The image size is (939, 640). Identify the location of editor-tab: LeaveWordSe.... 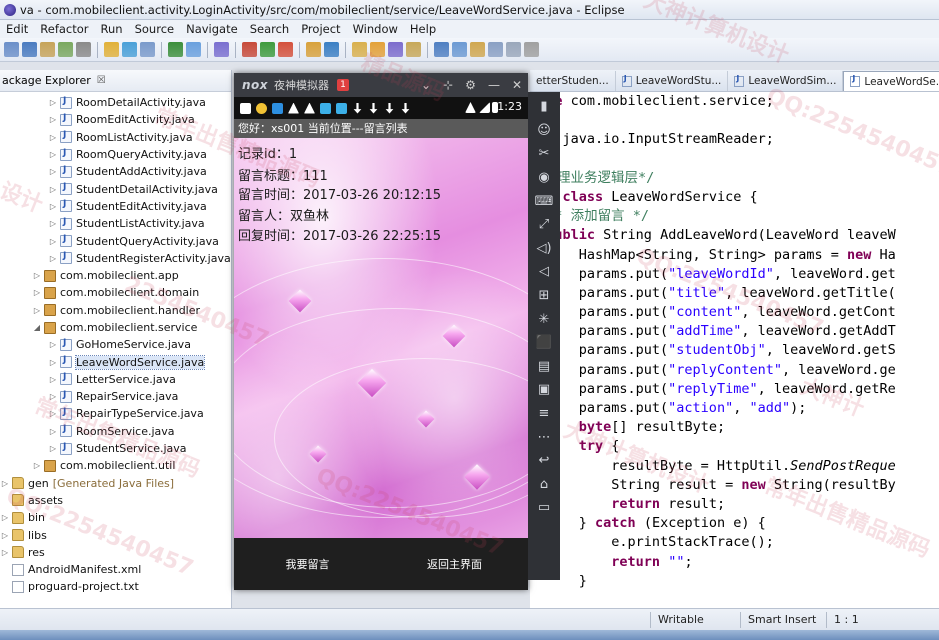
(891, 81).